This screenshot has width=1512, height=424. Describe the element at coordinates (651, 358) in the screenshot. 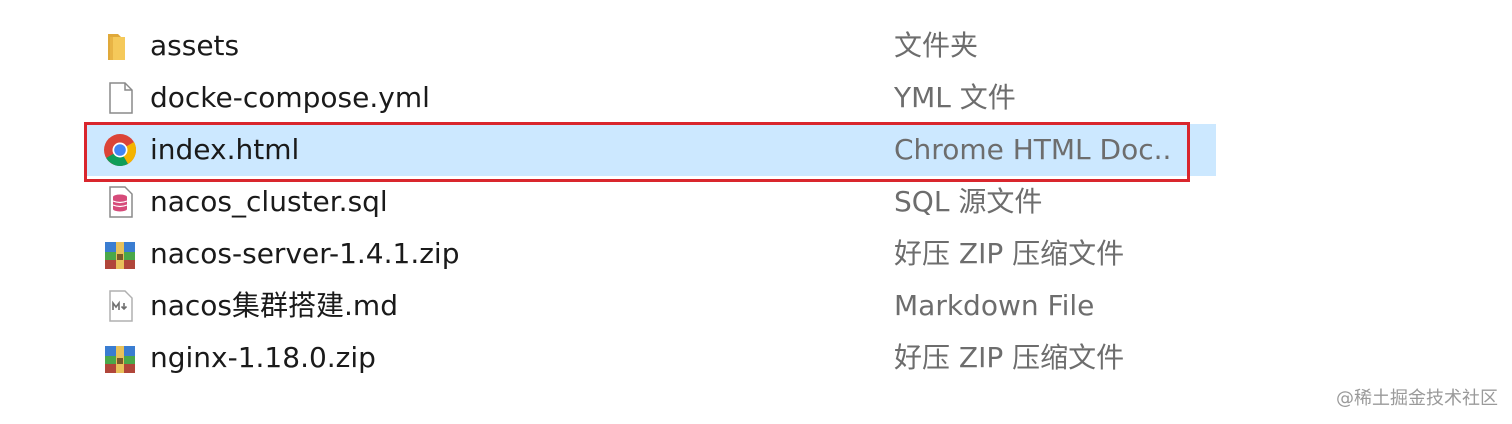

I see `file-row-nginx-zip: nginx-1.18.0.zip 好压 ZIP 压缩文件` at that location.